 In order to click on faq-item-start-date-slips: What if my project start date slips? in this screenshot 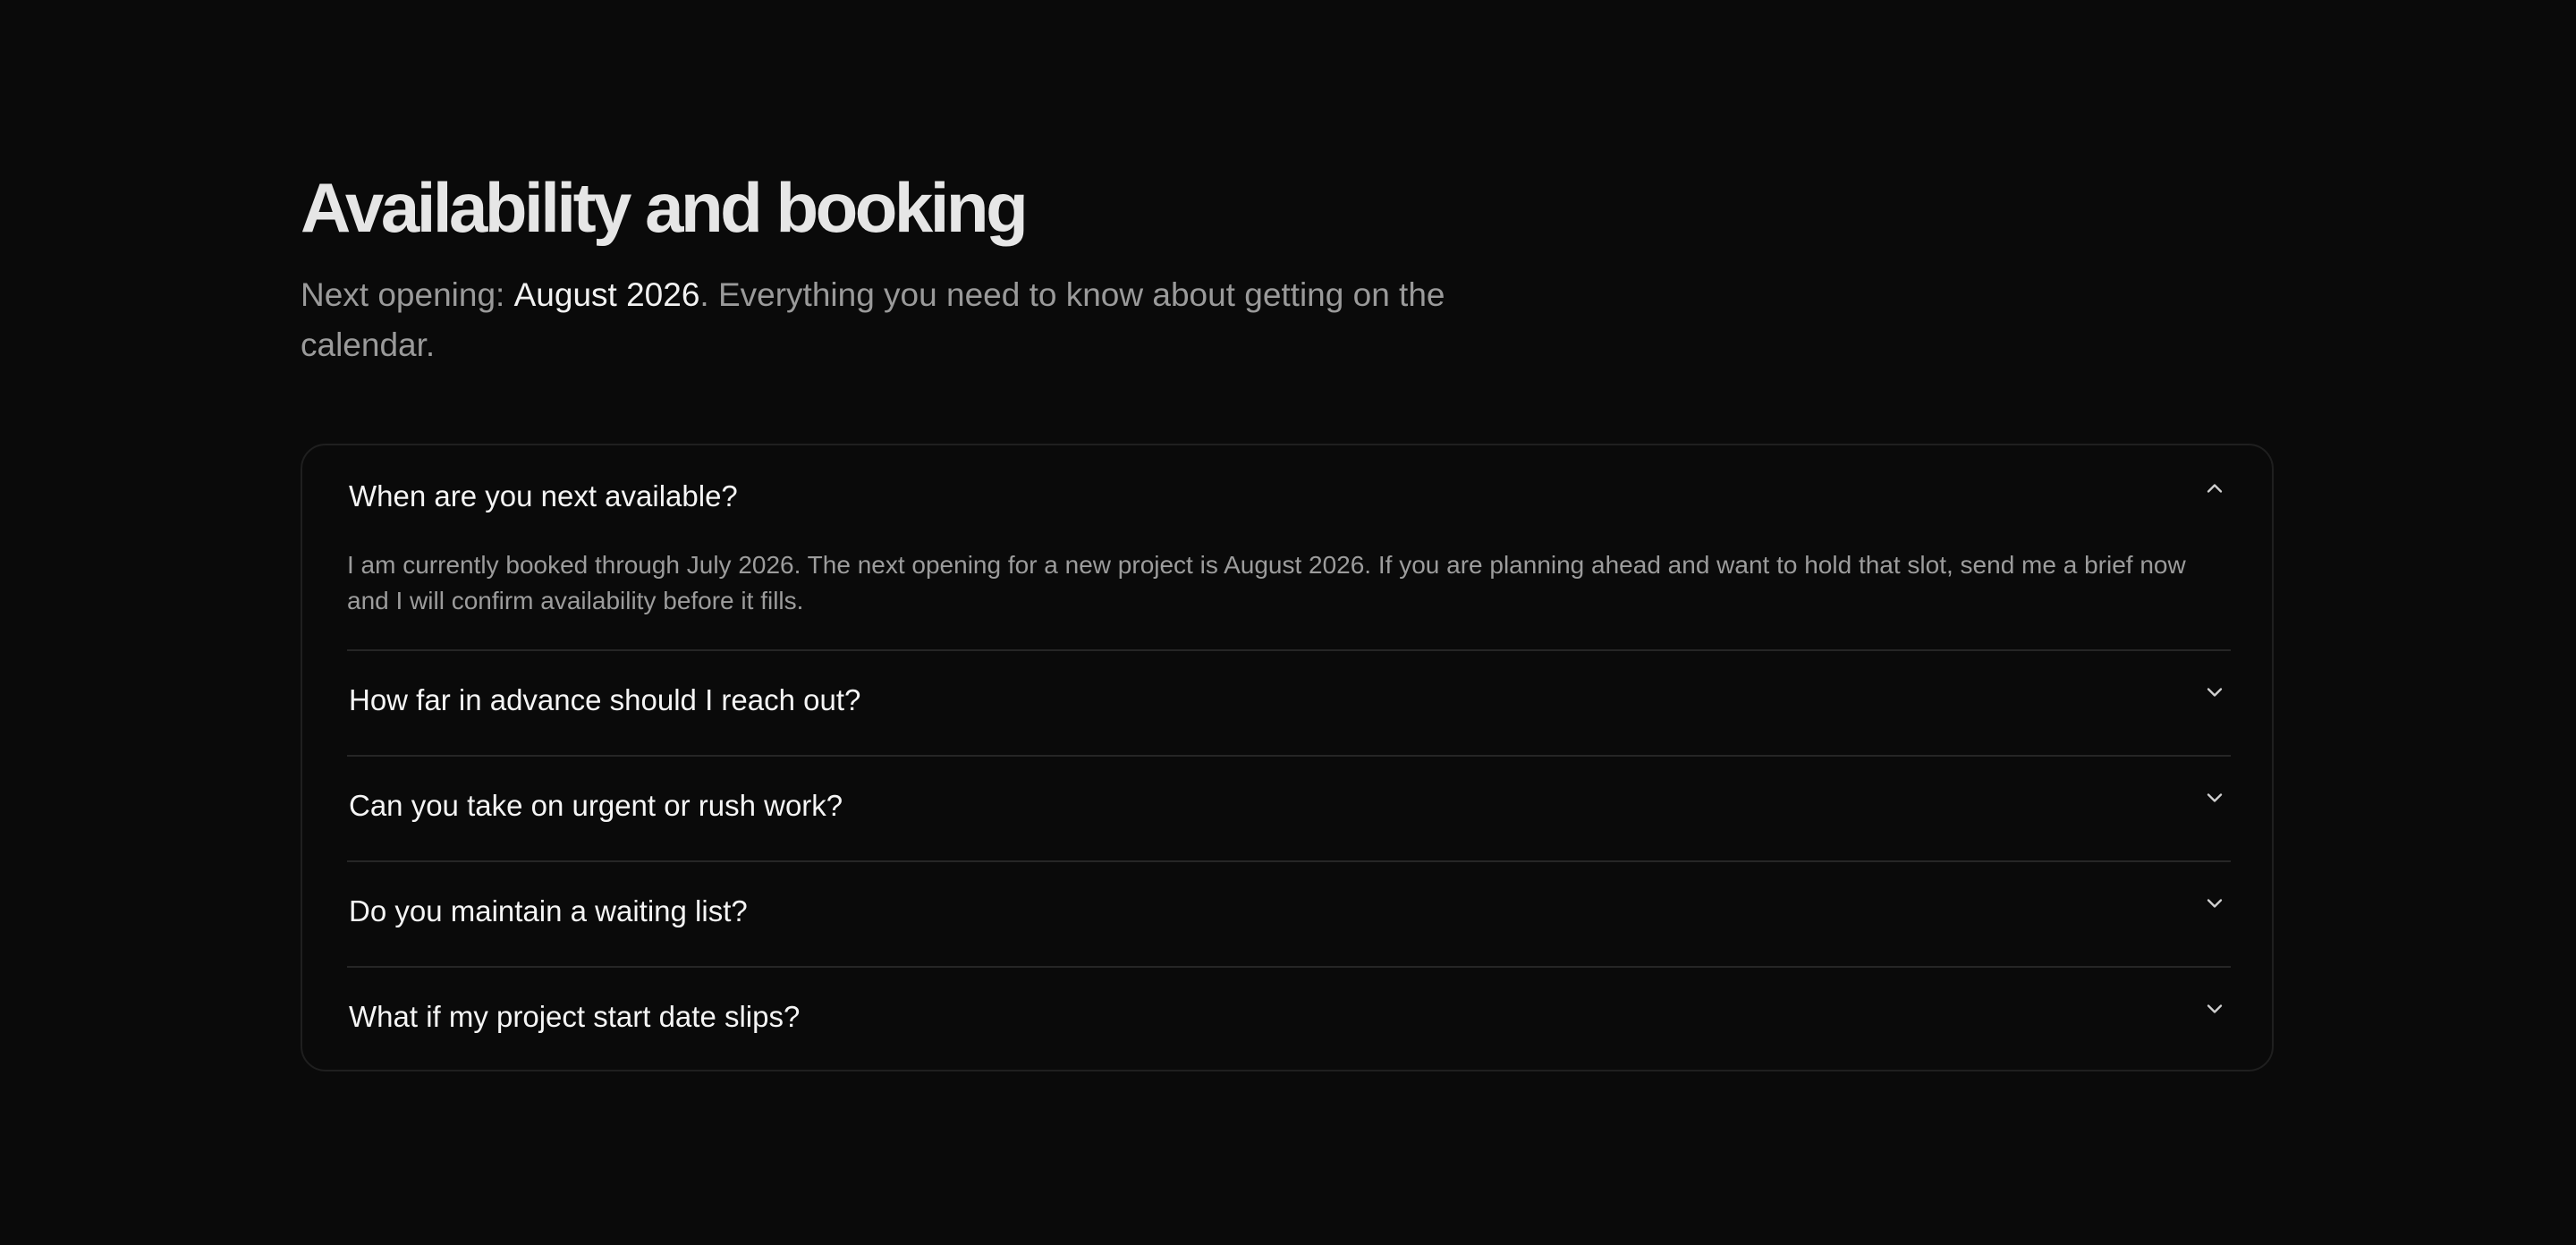, I will do `click(1289, 1018)`.